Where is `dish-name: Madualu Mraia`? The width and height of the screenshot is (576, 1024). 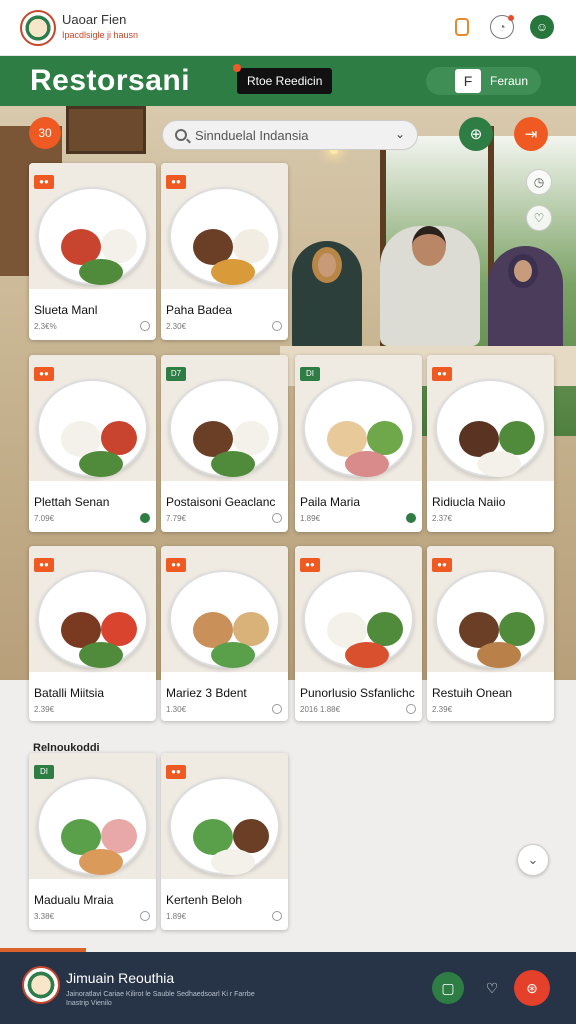 dish-name: Madualu Mraia is located at coordinates (74, 900).